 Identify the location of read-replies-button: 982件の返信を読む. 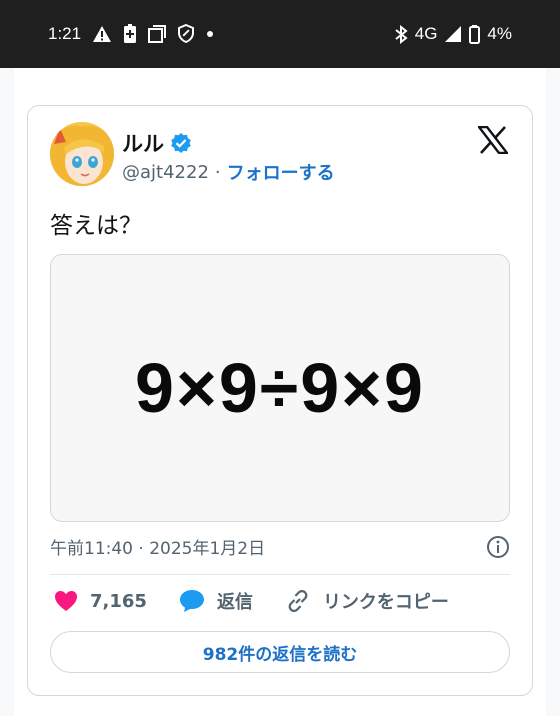
(280, 652).